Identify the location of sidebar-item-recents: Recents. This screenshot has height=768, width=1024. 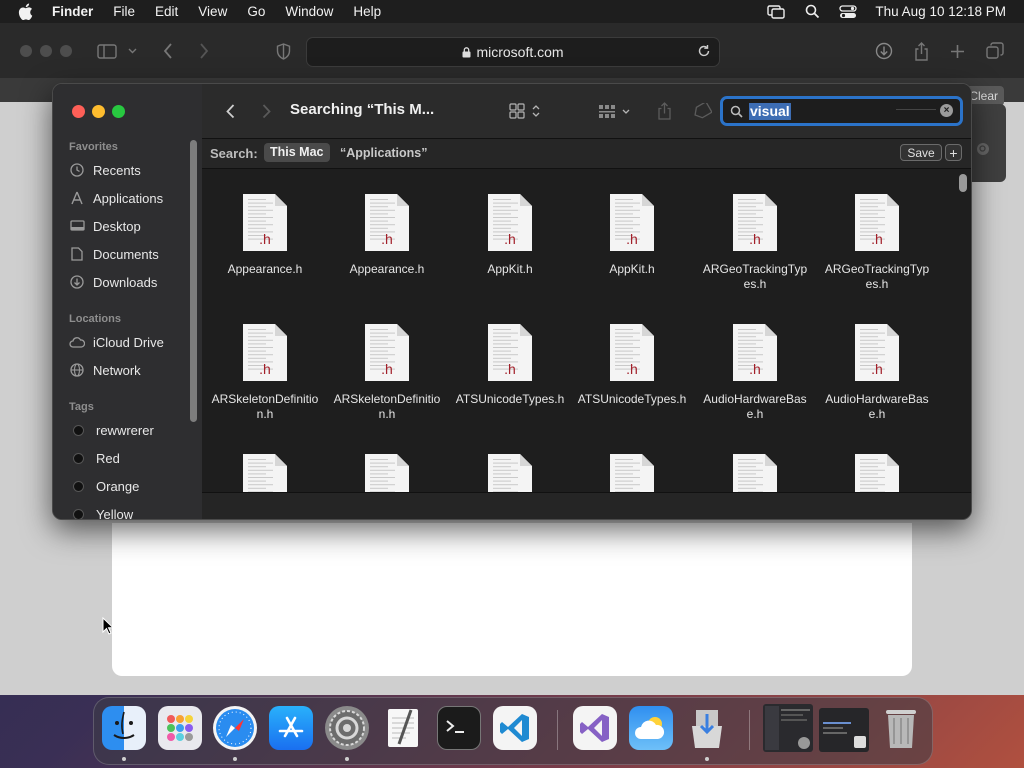
(105, 170).